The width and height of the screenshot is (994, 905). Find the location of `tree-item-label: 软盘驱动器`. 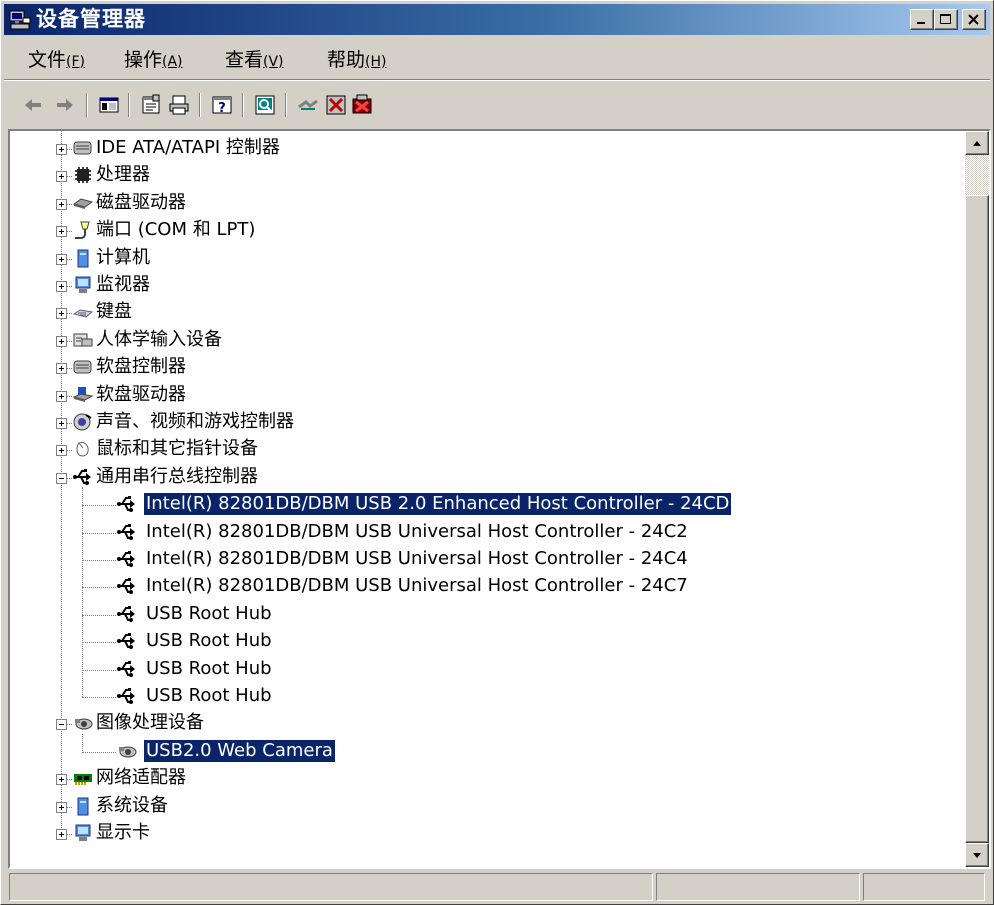

tree-item-label: 软盘驱动器 is located at coordinates (141, 394).